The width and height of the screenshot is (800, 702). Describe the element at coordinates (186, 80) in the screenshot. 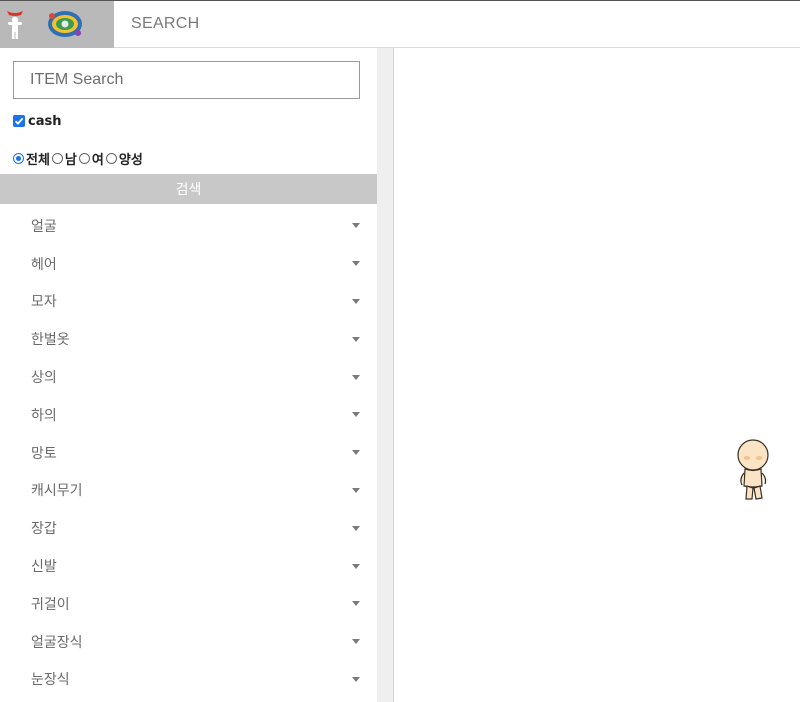

I see `item-search-input` at that location.